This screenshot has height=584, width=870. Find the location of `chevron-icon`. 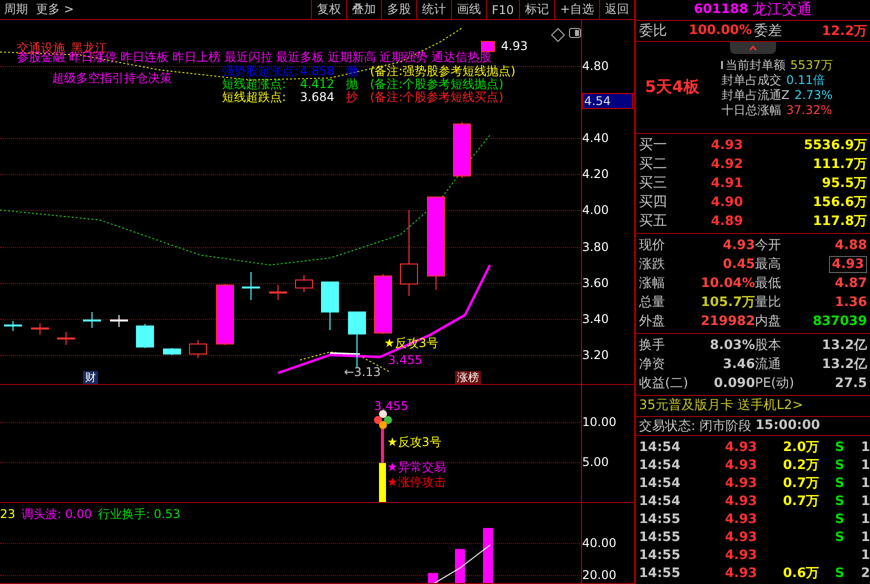

chevron-icon is located at coordinates (753, 47).